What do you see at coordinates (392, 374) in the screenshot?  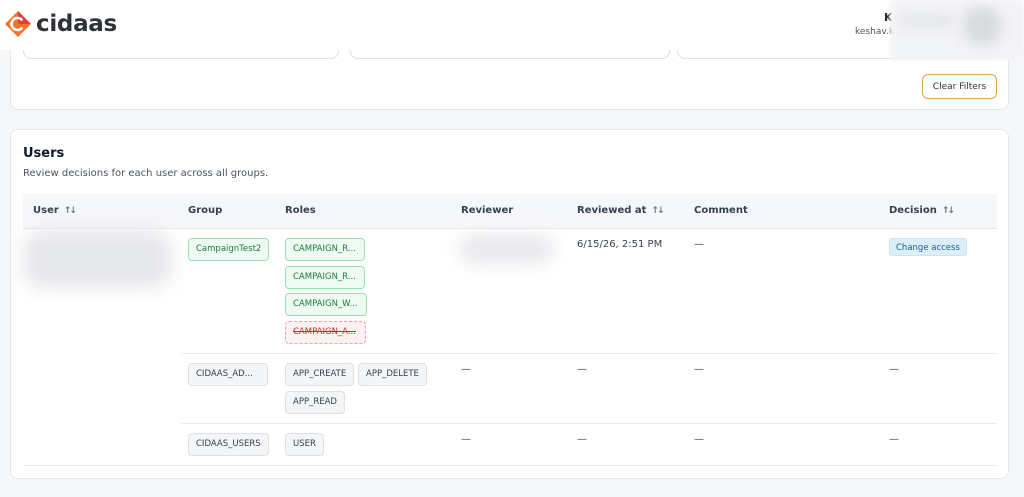 I see `role-chip: APP_DELETE` at bounding box center [392, 374].